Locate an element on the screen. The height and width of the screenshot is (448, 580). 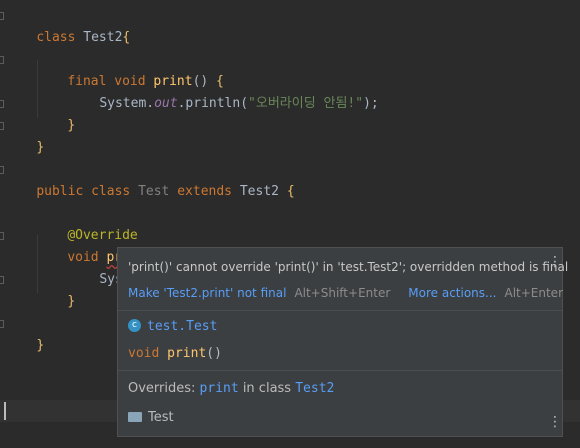
code-line-5: } is located at coordinates (37, 113).